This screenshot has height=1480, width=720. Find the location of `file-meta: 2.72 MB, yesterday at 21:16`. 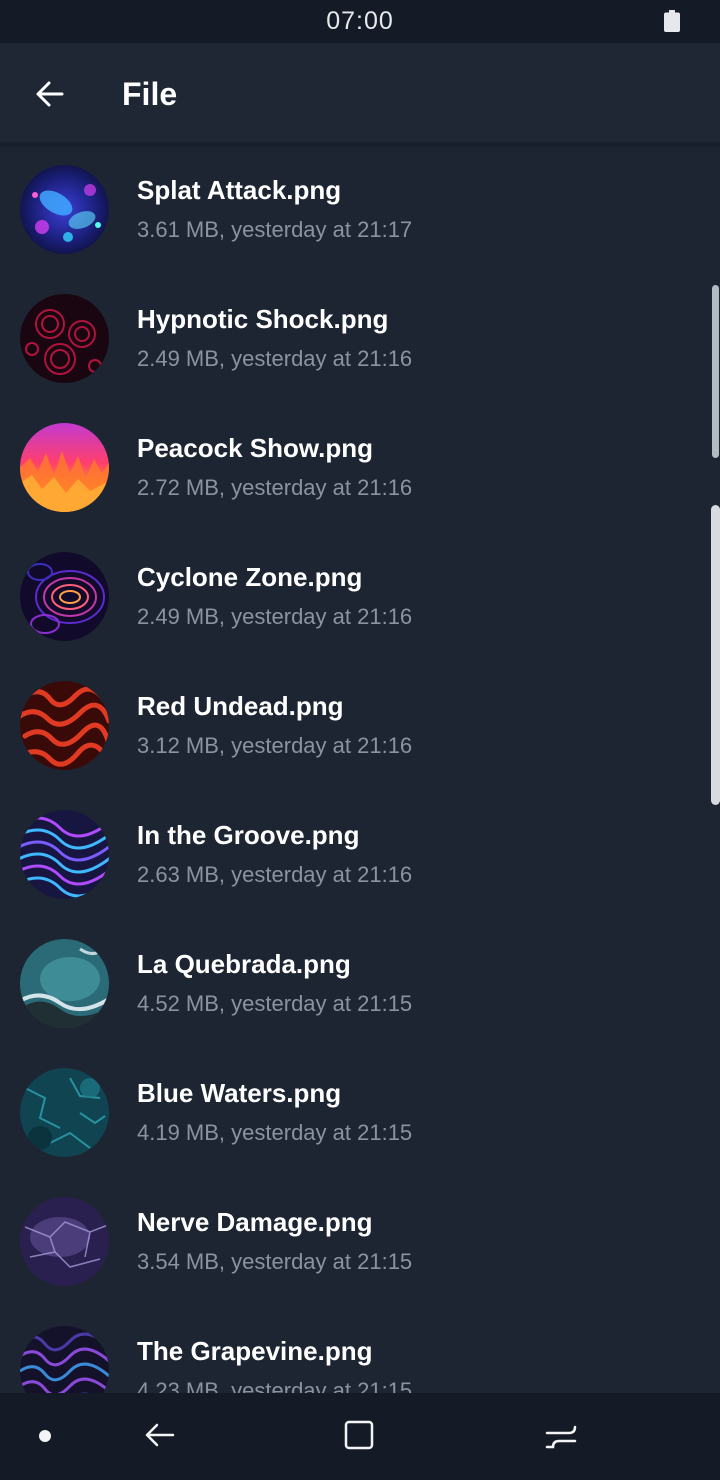

file-meta: 2.72 MB, yesterday at 21:16 is located at coordinates (275, 487).